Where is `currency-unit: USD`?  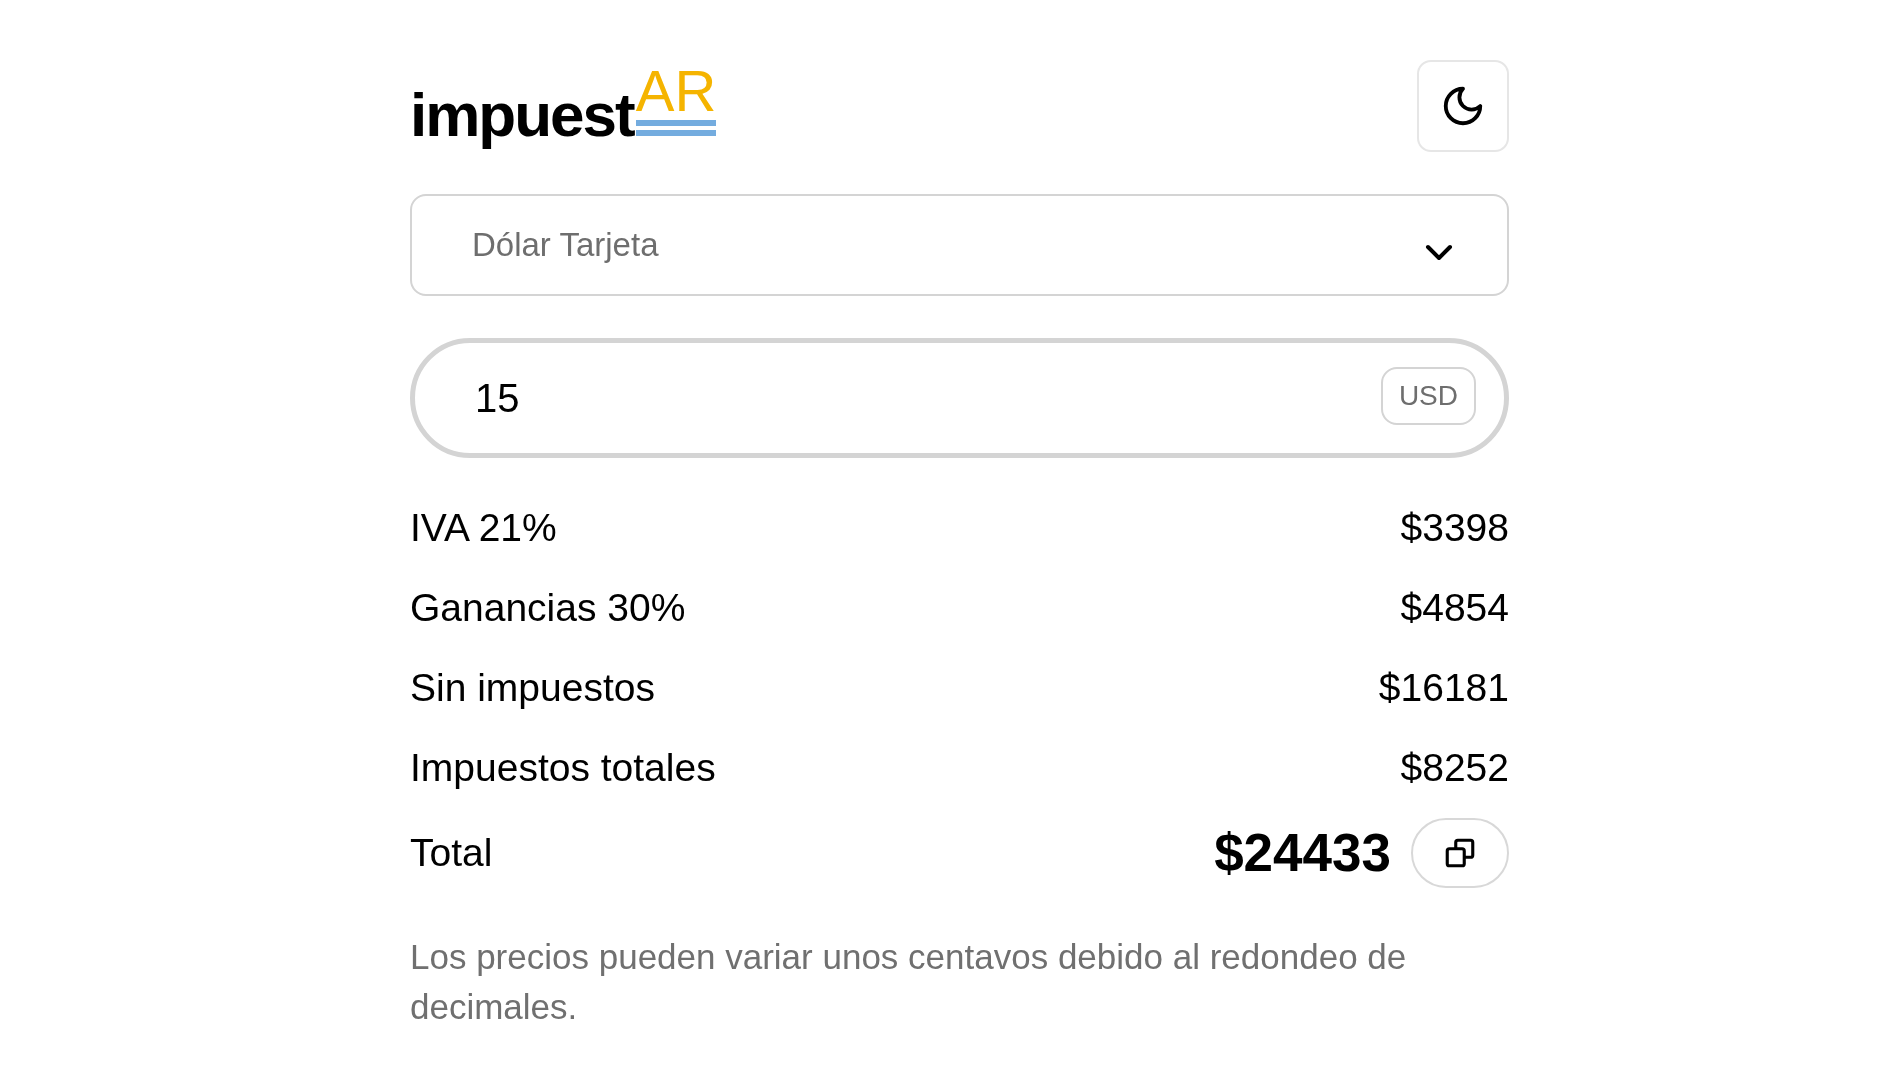
currency-unit: USD is located at coordinates (1428, 396).